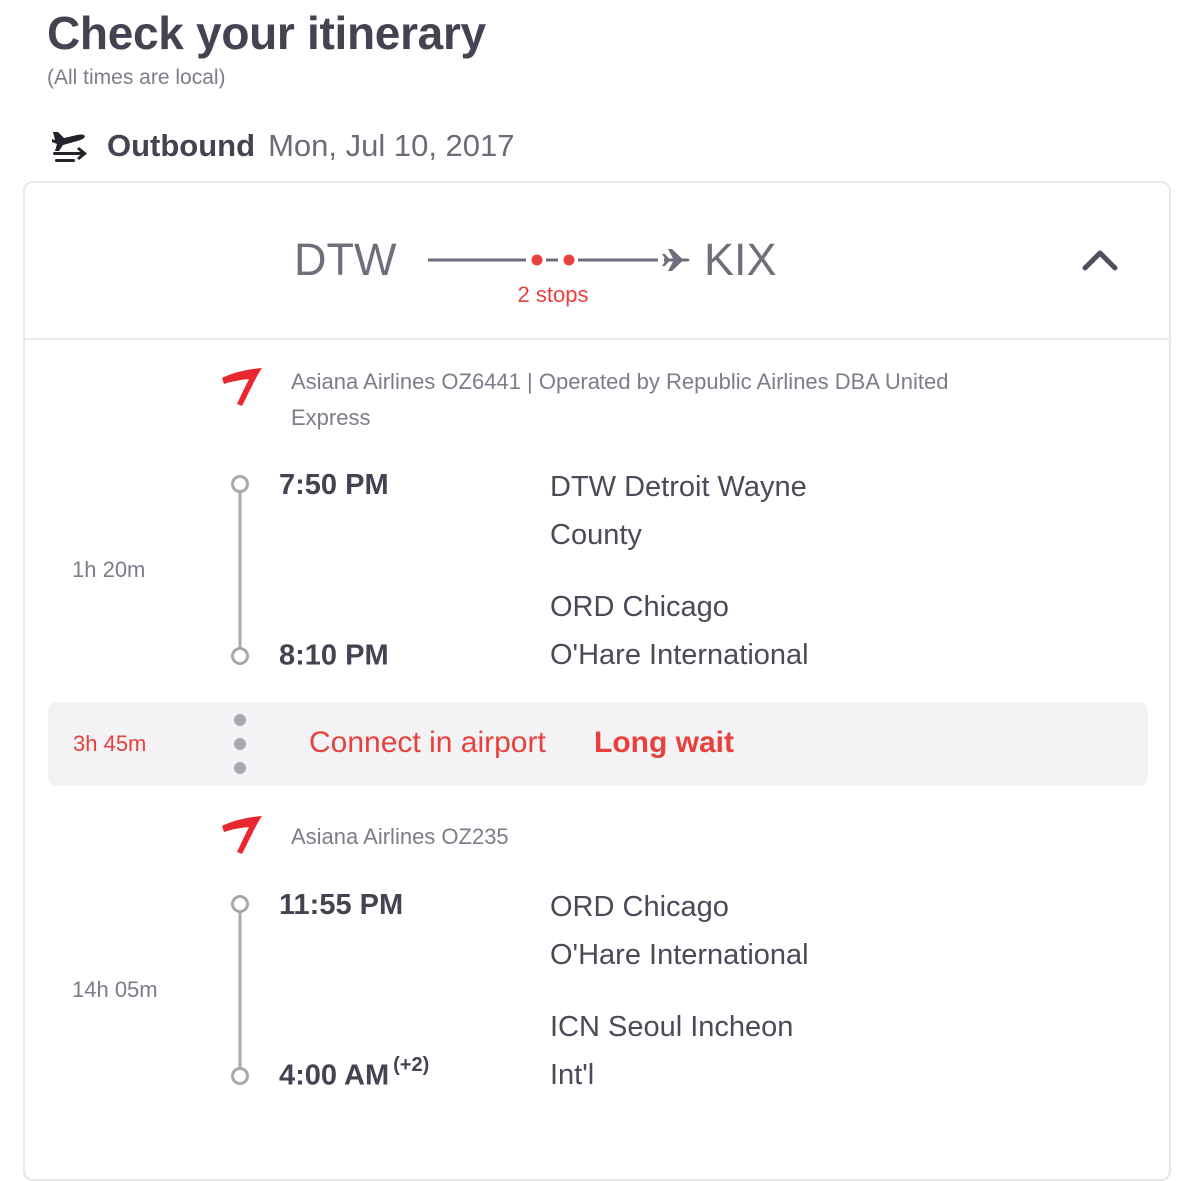 This screenshot has height=1181, width=1196. Describe the element at coordinates (664, 742) in the screenshot. I see `layover-warning: Long wait` at that location.